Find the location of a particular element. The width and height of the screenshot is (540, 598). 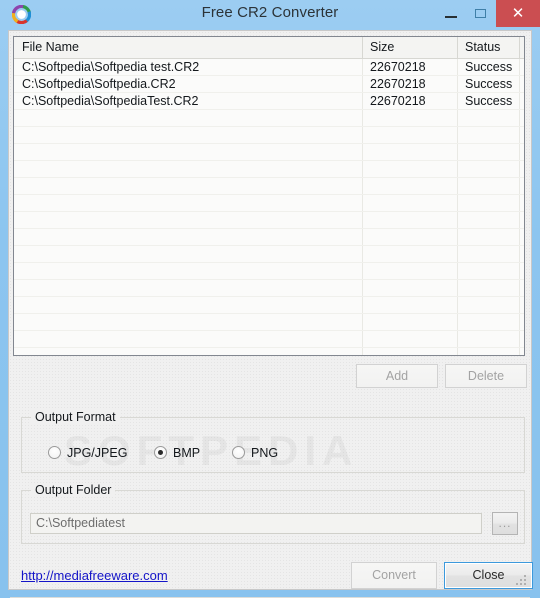

output-folder-input: C:\Softpediatest is located at coordinates (256, 523).